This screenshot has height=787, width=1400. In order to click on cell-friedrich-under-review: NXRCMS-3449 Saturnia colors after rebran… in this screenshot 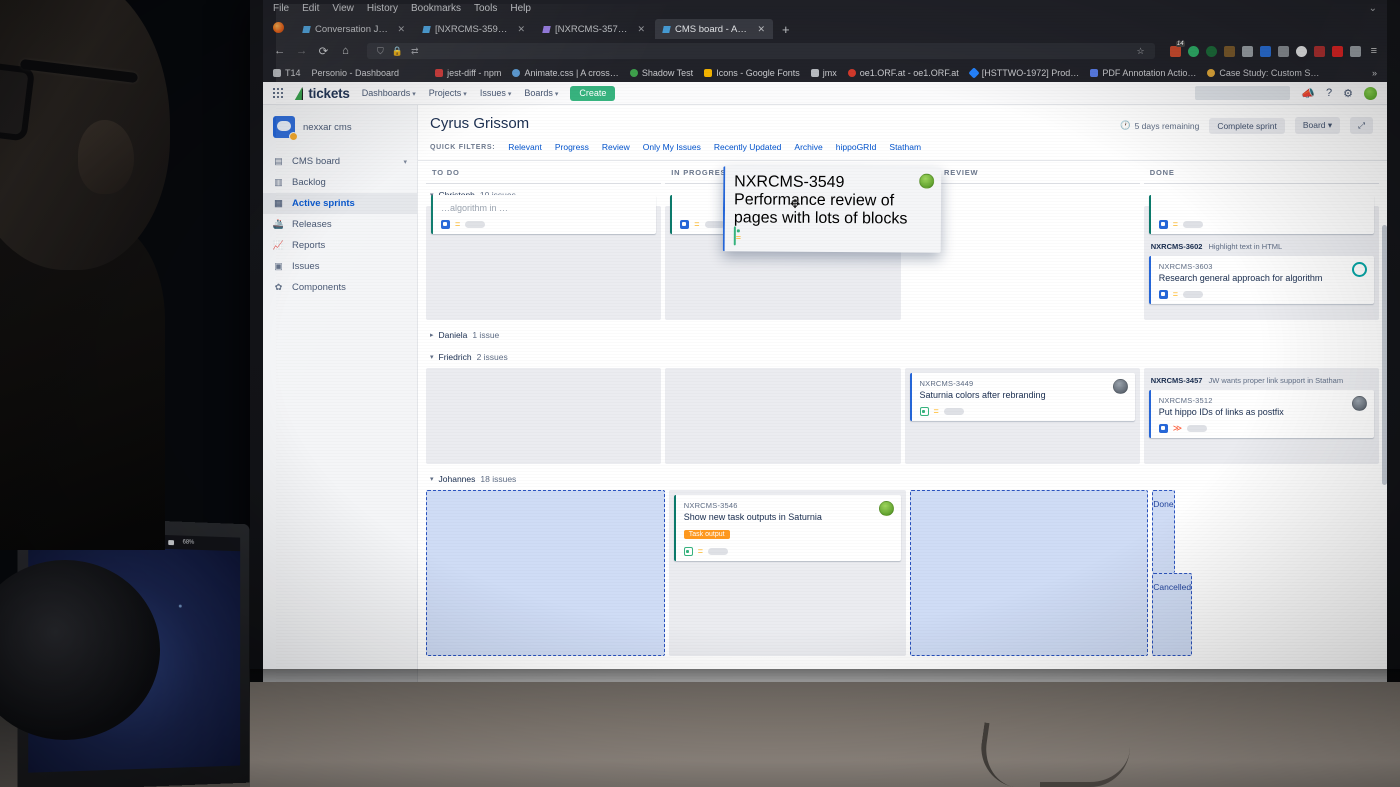, I will do `click(1022, 416)`.